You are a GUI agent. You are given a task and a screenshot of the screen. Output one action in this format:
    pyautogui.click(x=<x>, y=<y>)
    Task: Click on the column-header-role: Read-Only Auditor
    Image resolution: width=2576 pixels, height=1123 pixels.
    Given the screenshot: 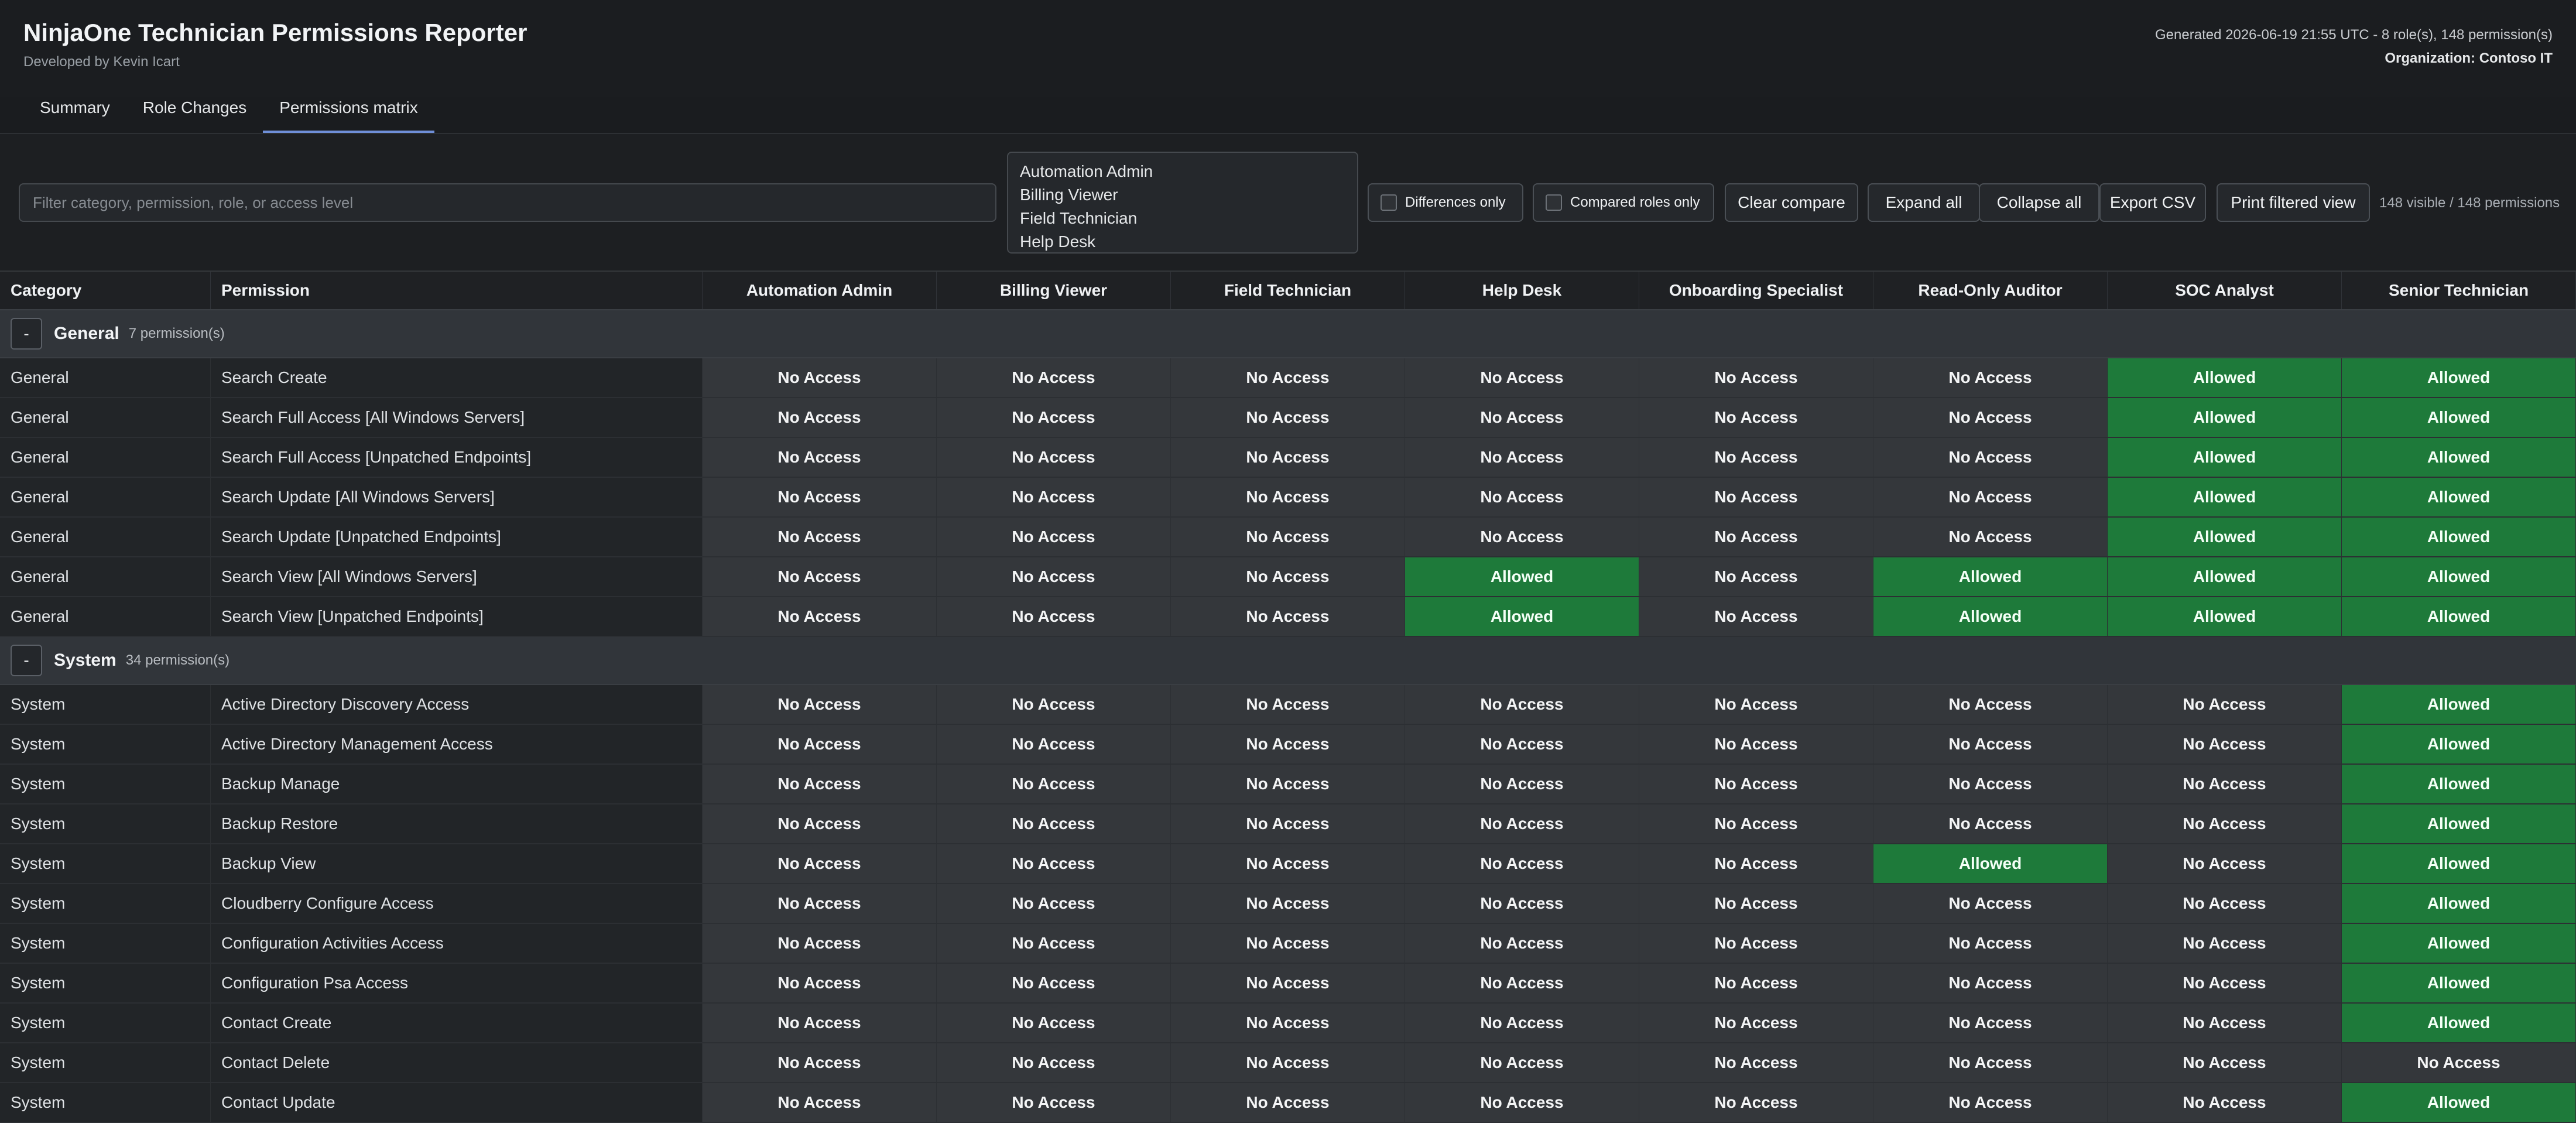 What is the action you would take?
    pyautogui.click(x=1990, y=290)
    